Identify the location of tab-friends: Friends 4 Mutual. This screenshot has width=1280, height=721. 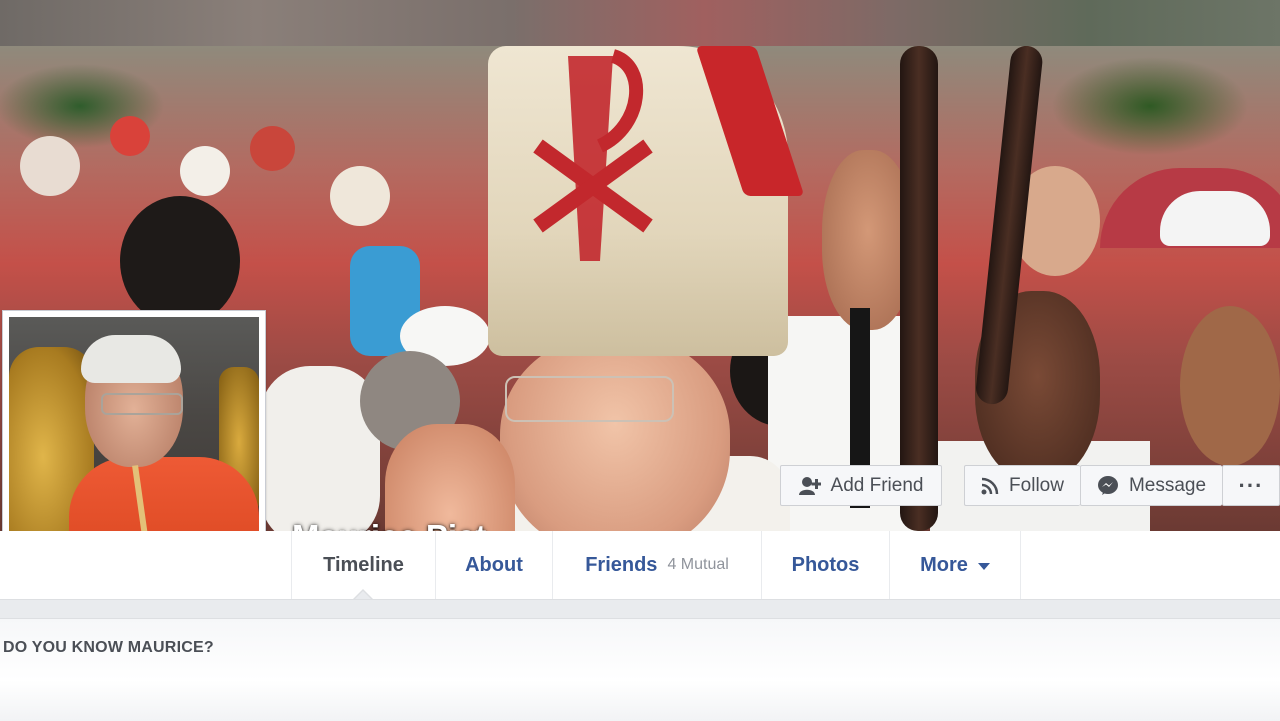
(657, 565).